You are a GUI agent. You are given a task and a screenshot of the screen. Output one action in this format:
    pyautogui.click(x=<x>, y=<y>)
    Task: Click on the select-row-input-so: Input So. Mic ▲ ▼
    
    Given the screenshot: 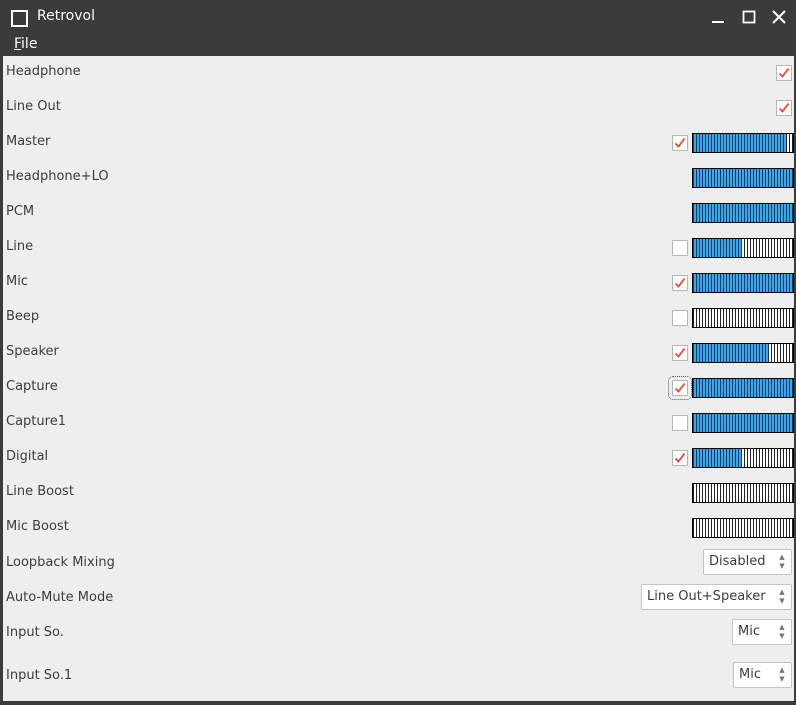 What is the action you would take?
    pyautogui.click(x=398, y=634)
    